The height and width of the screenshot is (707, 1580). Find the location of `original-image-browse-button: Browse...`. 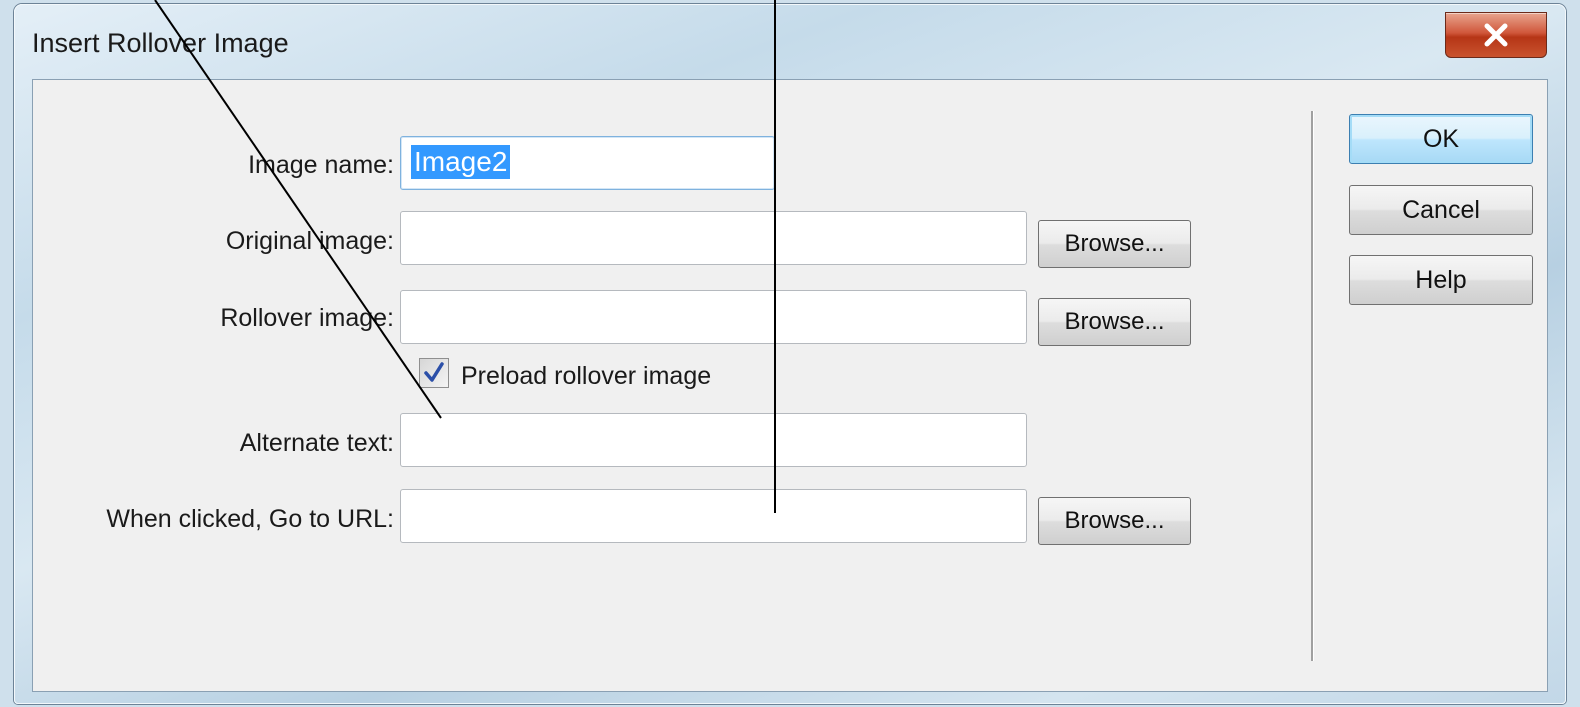

original-image-browse-button: Browse... is located at coordinates (1114, 244).